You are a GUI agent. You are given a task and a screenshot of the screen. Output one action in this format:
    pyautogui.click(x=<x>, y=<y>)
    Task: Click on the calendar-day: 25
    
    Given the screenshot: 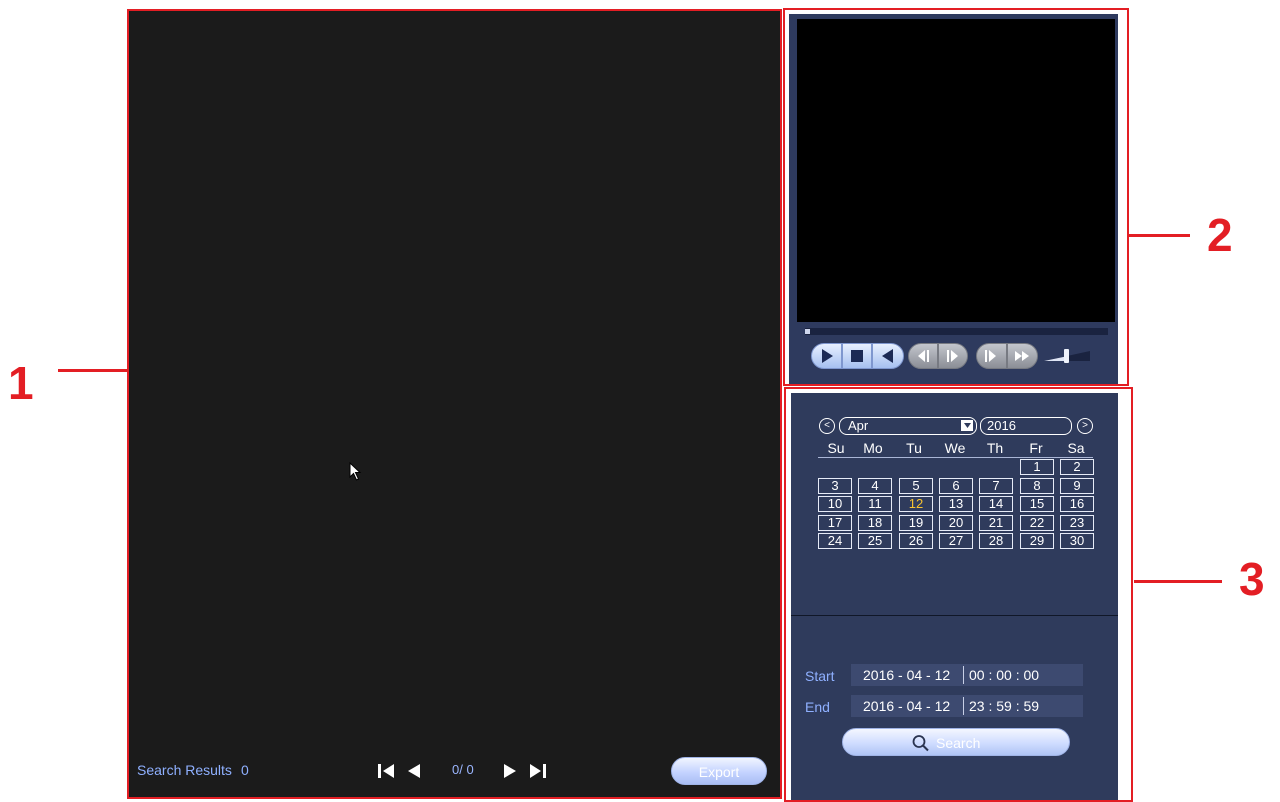 What is the action you would take?
    pyautogui.click(x=875, y=541)
    